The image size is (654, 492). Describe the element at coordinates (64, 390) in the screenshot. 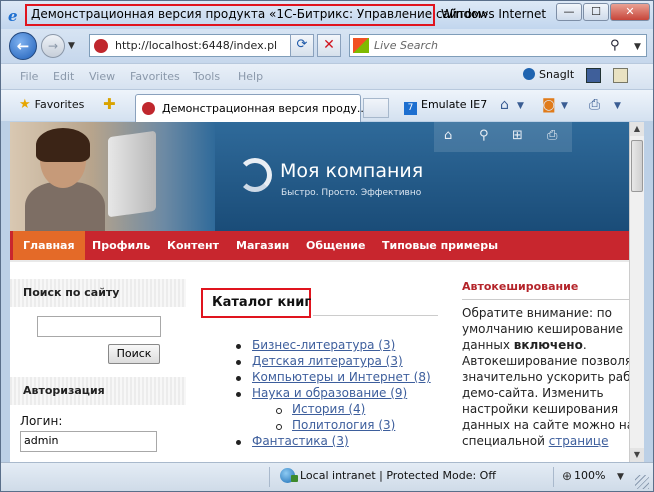

I see `auth-panel-title: Авторизация` at that location.